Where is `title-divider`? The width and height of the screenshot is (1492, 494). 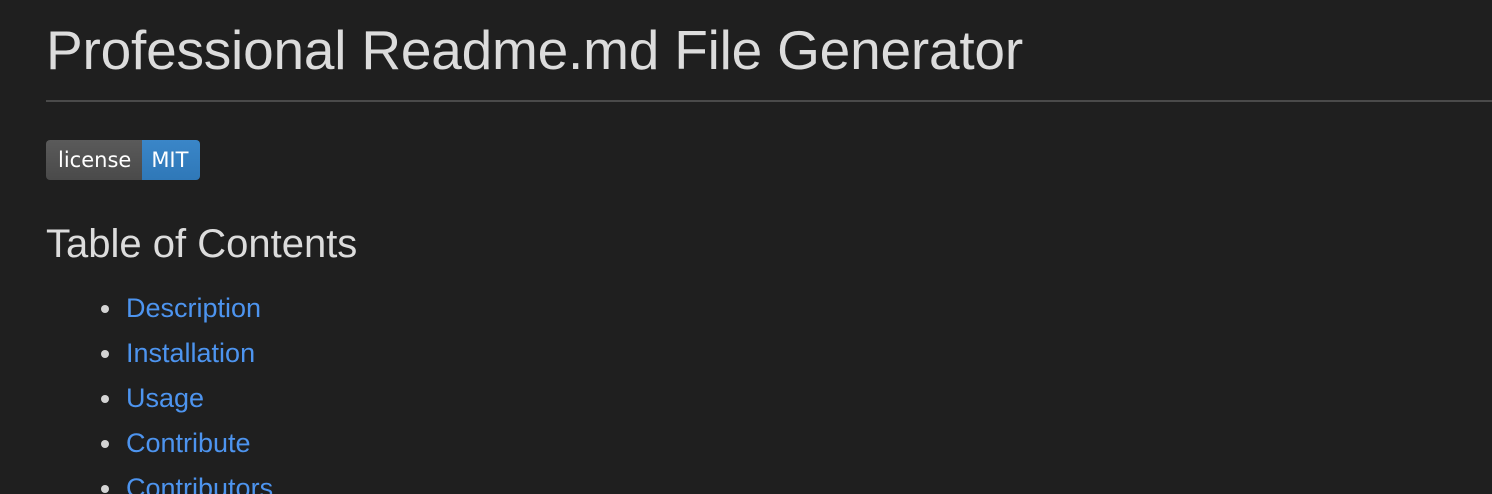 title-divider is located at coordinates (769, 101).